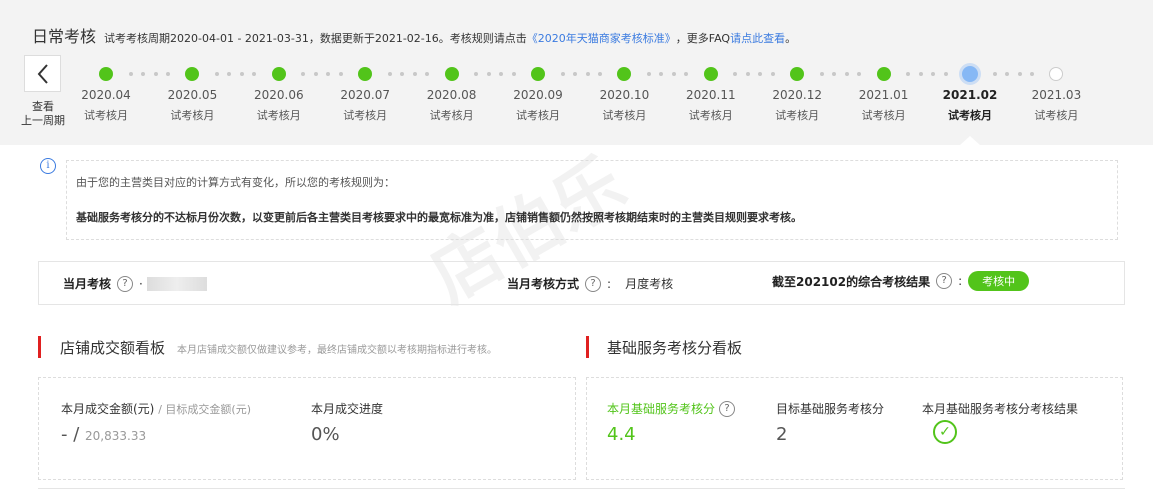 The height and width of the screenshot is (500, 1153). What do you see at coordinates (661, 409) in the screenshot?
I see `service-score-label-text: 本月基础服务考核分` at bounding box center [661, 409].